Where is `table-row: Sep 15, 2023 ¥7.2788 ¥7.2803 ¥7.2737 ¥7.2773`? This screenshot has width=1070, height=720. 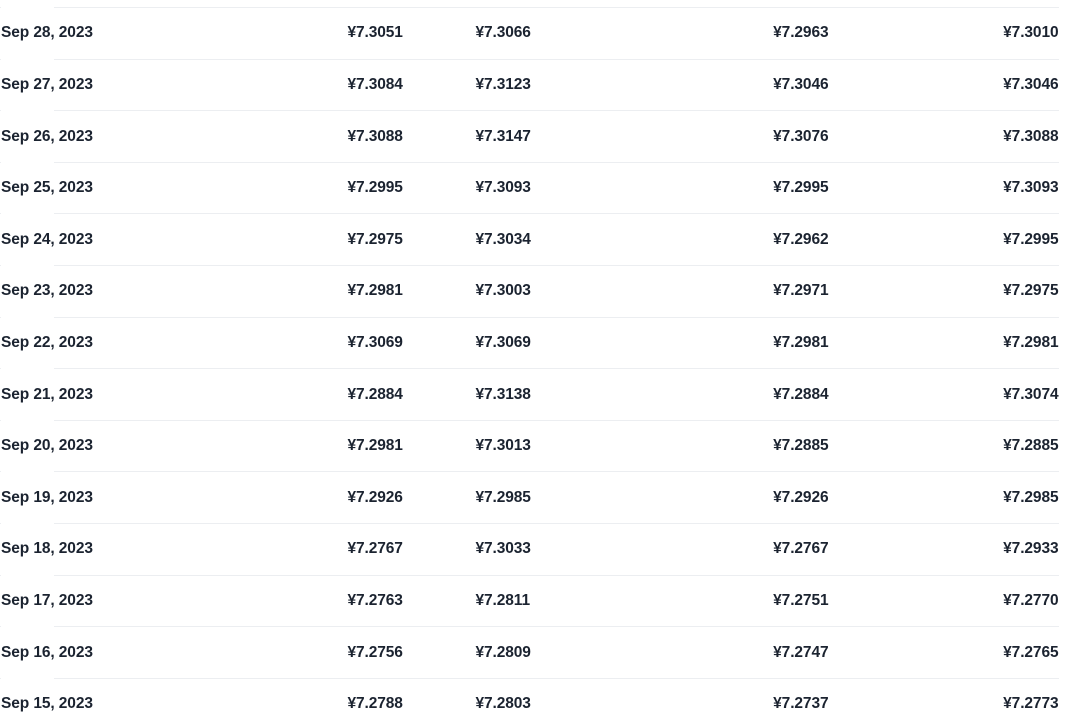 table-row: Sep 15, 2023 ¥7.2788 ¥7.2803 ¥7.2737 ¥7.2773 is located at coordinates (529, 699).